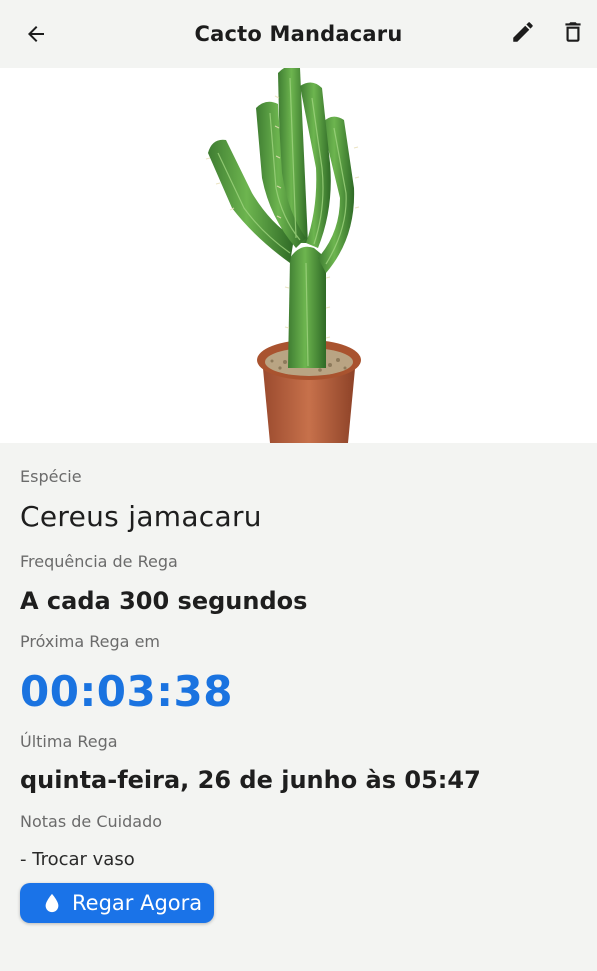 This screenshot has width=597, height=971. I want to click on frequency-label: Frequência de Rega, so click(99, 561).